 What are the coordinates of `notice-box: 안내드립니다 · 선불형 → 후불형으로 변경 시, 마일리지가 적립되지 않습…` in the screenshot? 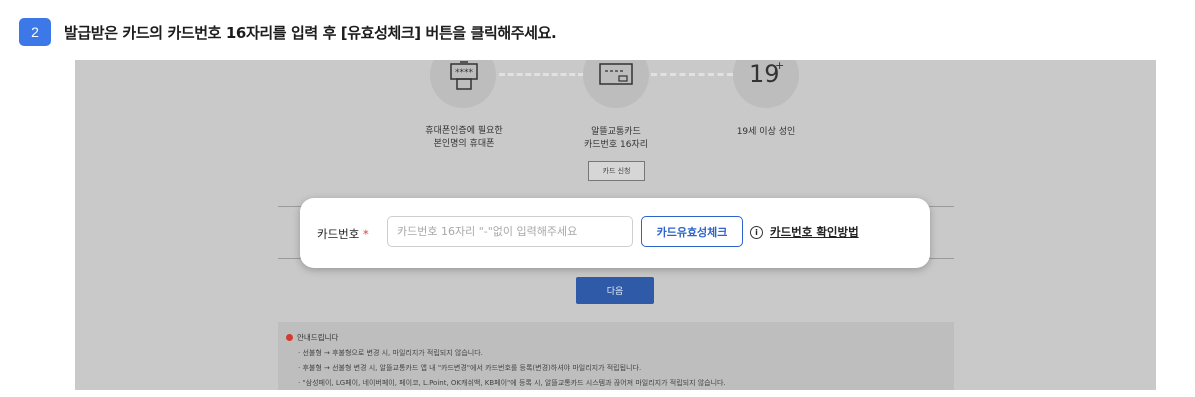 It's located at (616, 356).